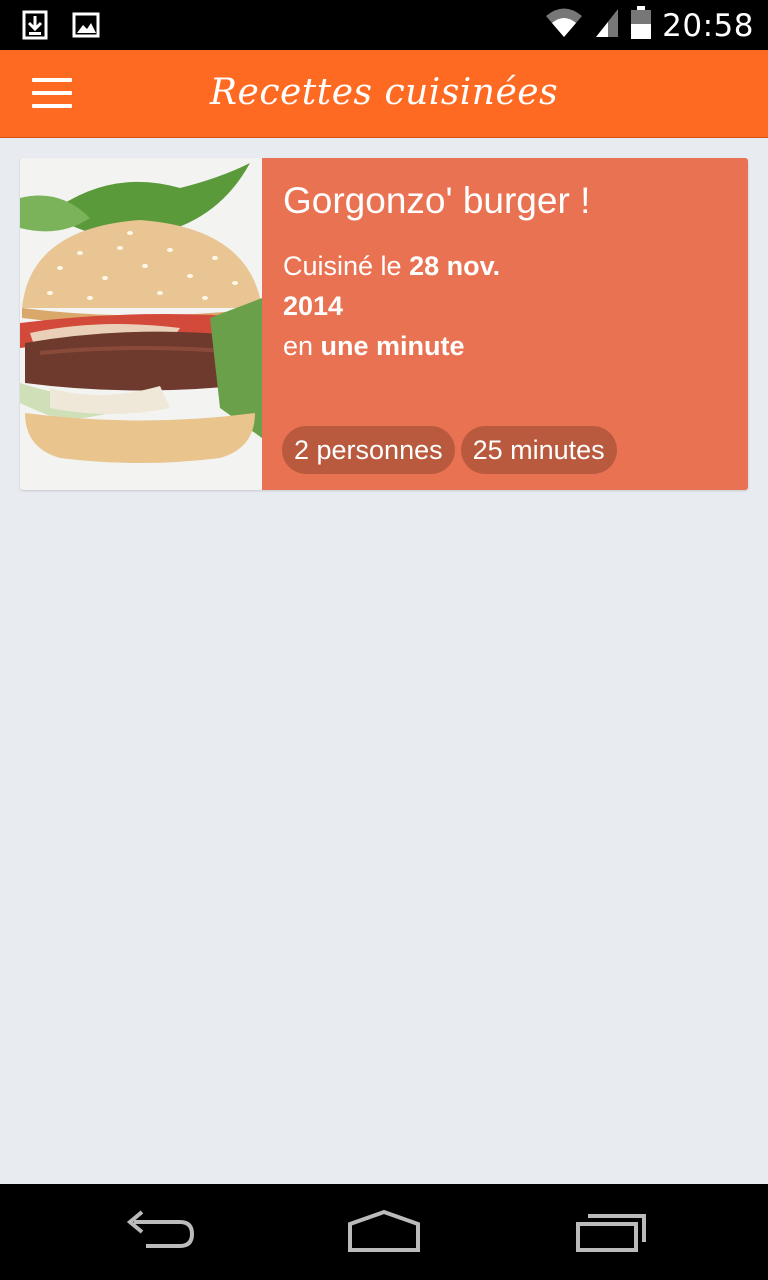 The height and width of the screenshot is (1280, 768). Describe the element at coordinates (392, 346) in the screenshot. I see `cook-duration: une minute` at that location.